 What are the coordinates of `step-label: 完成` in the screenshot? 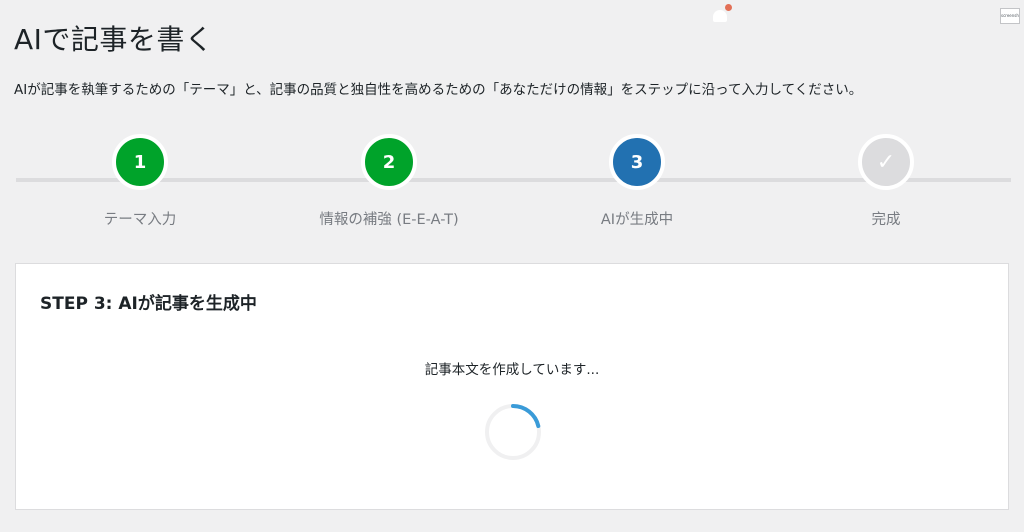 It's located at (886, 220).